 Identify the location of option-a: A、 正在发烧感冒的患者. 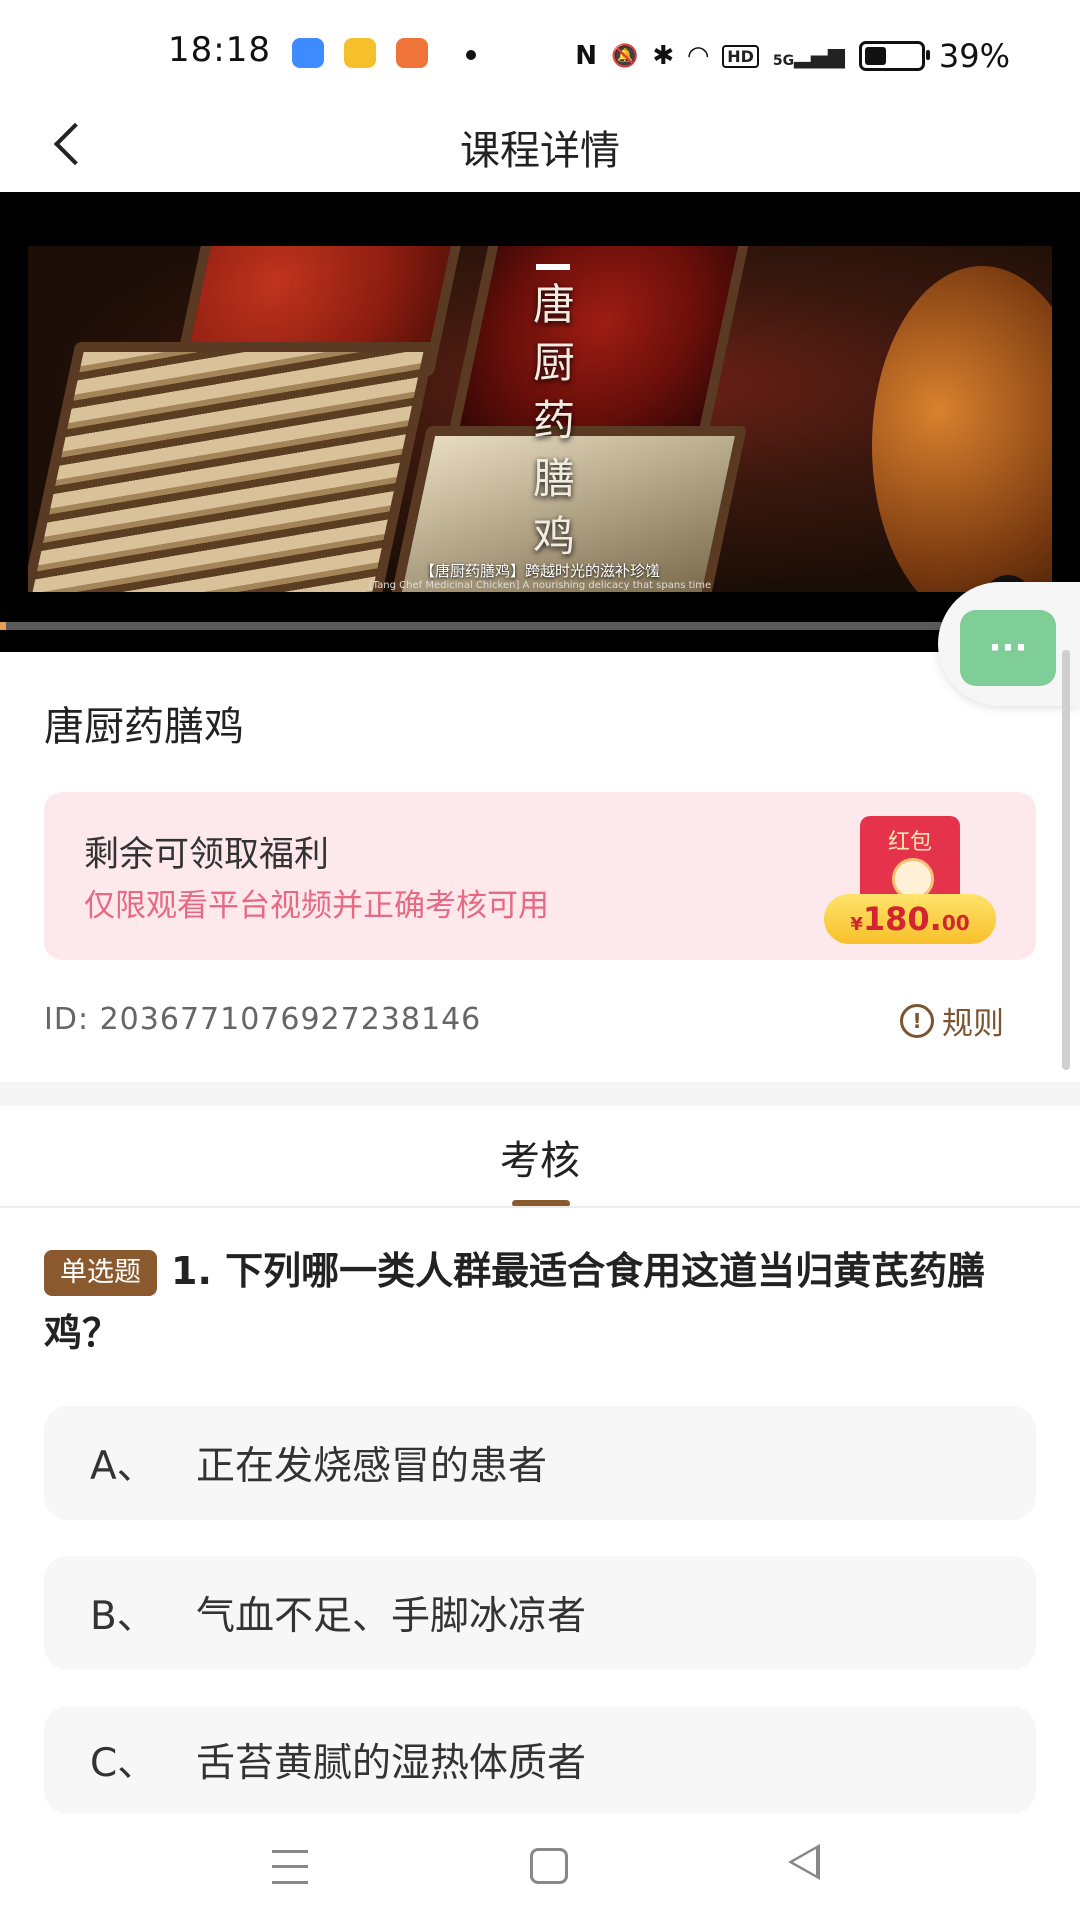
(540, 1463).